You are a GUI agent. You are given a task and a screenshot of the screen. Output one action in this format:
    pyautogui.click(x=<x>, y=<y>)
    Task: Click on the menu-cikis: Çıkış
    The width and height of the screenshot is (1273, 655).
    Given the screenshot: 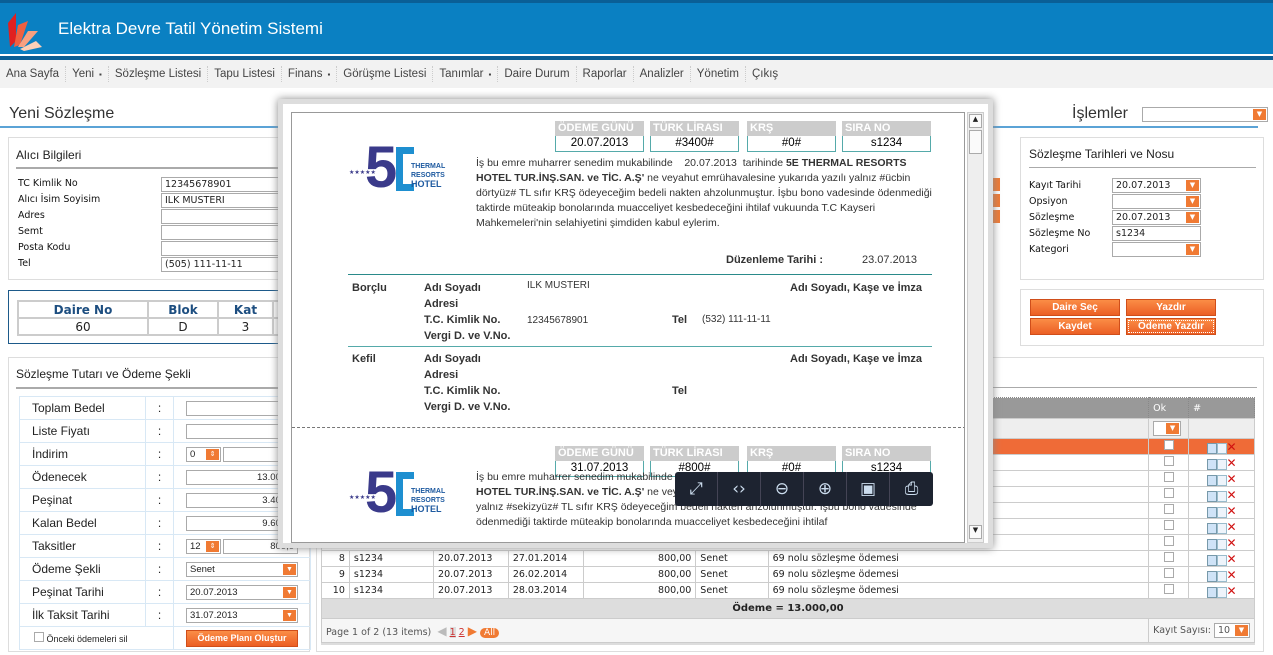 What is the action you would take?
    pyautogui.click(x=765, y=74)
    